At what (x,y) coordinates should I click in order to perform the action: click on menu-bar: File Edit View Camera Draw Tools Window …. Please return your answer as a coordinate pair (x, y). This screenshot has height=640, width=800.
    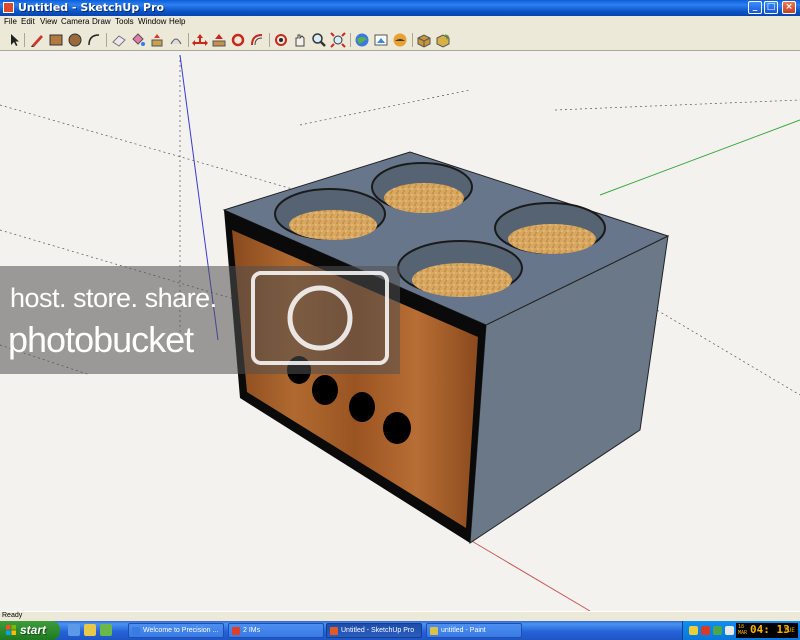
    Looking at the image, I should click on (400, 23).